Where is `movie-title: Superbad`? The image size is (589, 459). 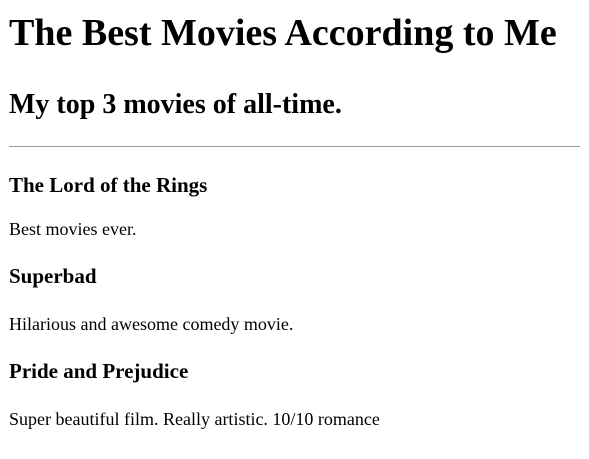 movie-title: Superbad is located at coordinates (53, 276).